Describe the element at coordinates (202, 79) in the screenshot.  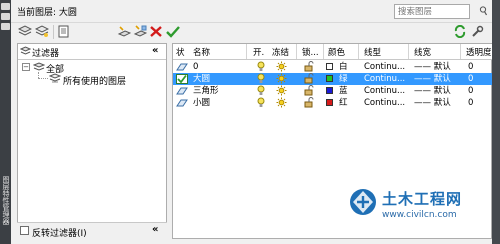
I see `layer-name: 大圆` at that location.